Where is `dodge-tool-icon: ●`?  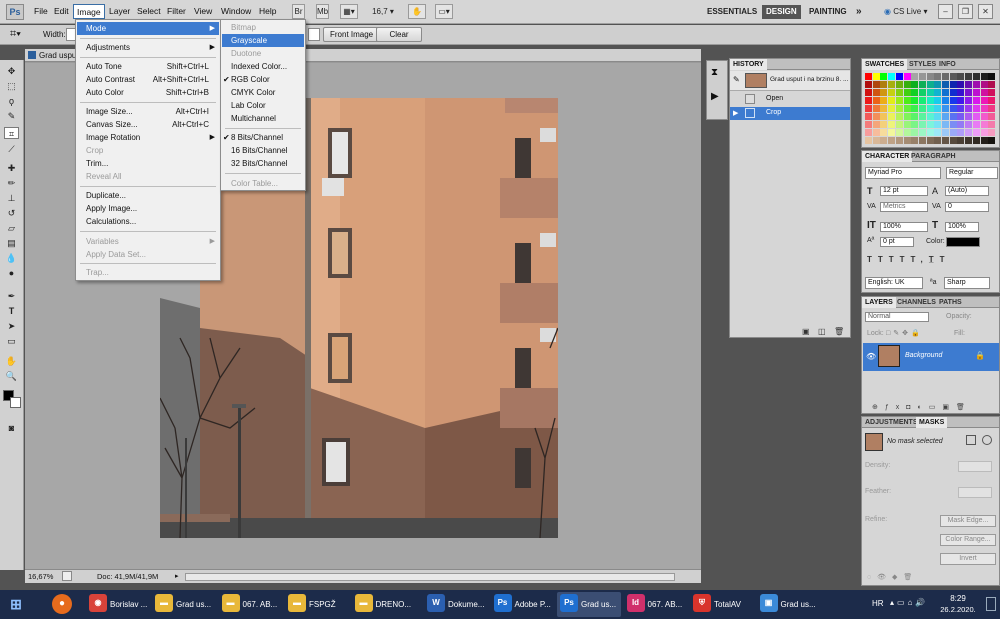 dodge-tool-icon: ● is located at coordinates (11, 273).